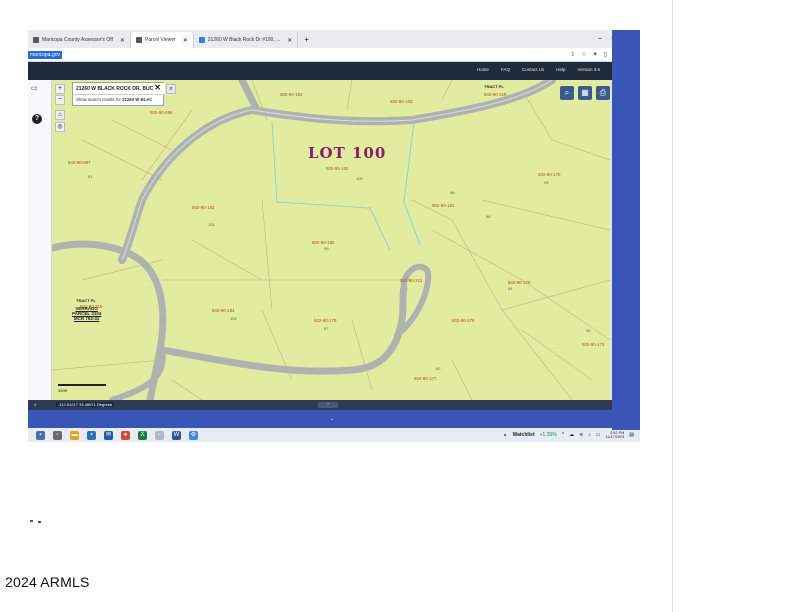  What do you see at coordinates (306, 39) in the screenshot?
I see `new-tab-button: +` at bounding box center [306, 39].